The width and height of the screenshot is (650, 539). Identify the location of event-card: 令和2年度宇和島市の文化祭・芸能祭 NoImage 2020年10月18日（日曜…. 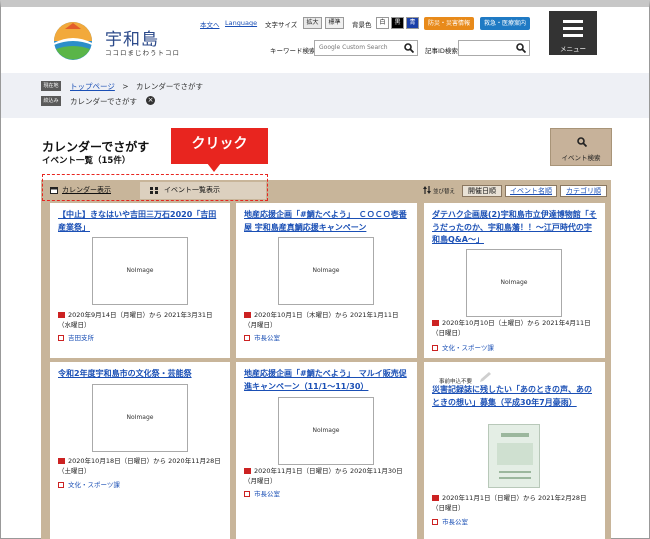
(140, 450).